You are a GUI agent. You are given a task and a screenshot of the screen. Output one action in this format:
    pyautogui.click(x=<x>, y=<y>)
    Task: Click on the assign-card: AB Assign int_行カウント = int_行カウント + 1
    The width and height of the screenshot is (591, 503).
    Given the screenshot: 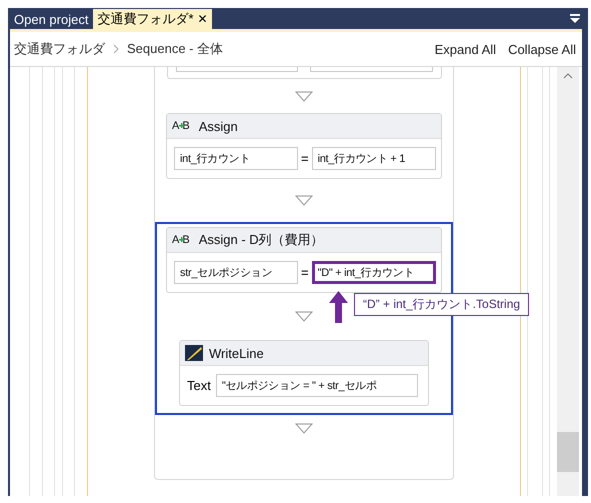 What is the action you would take?
    pyautogui.click(x=304, y=146)
    